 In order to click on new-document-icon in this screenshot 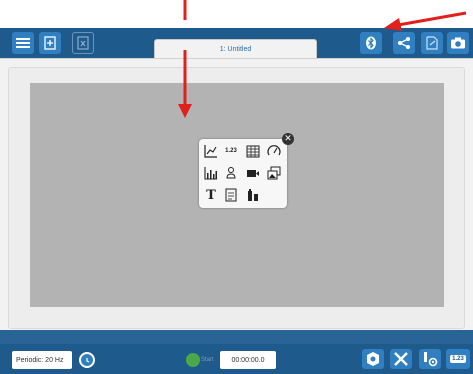, I will do `click(50, 43)`.